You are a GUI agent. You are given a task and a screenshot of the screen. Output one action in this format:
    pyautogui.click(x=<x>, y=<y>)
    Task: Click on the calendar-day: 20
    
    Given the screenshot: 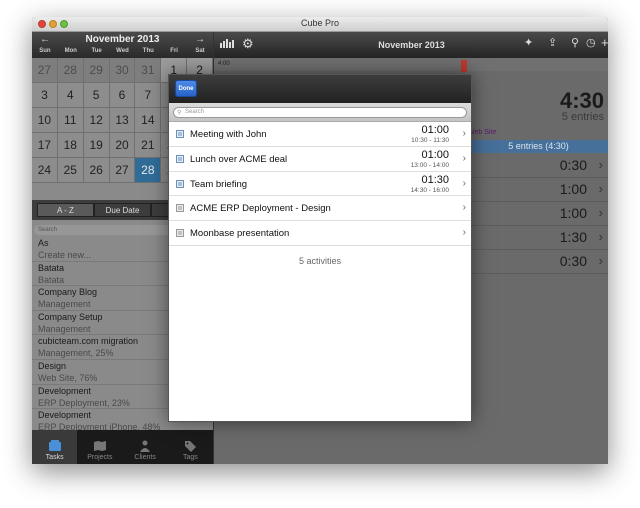 What is the action you would take?
    pyautogui.click(x=122, y=145)
    